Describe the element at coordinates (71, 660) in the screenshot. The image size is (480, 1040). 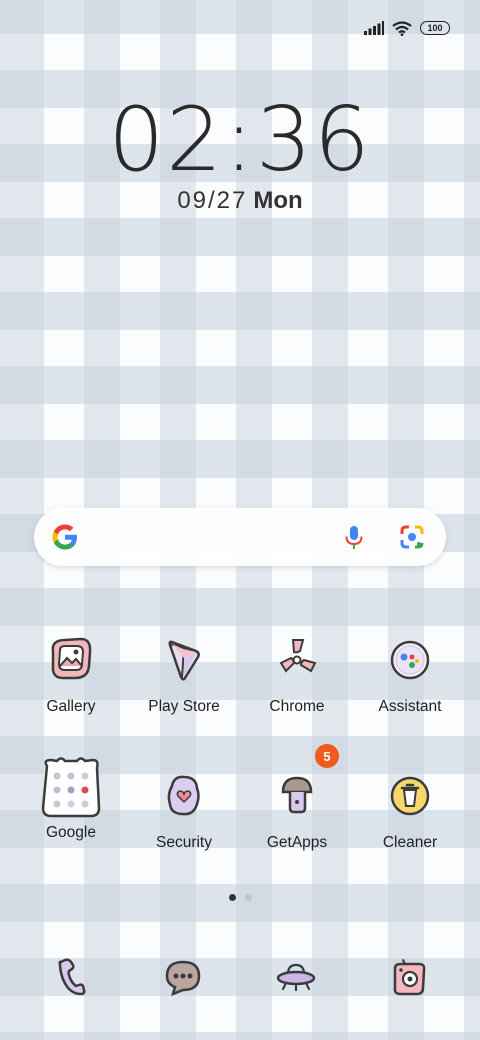
I see `gallery-icon` at that location.